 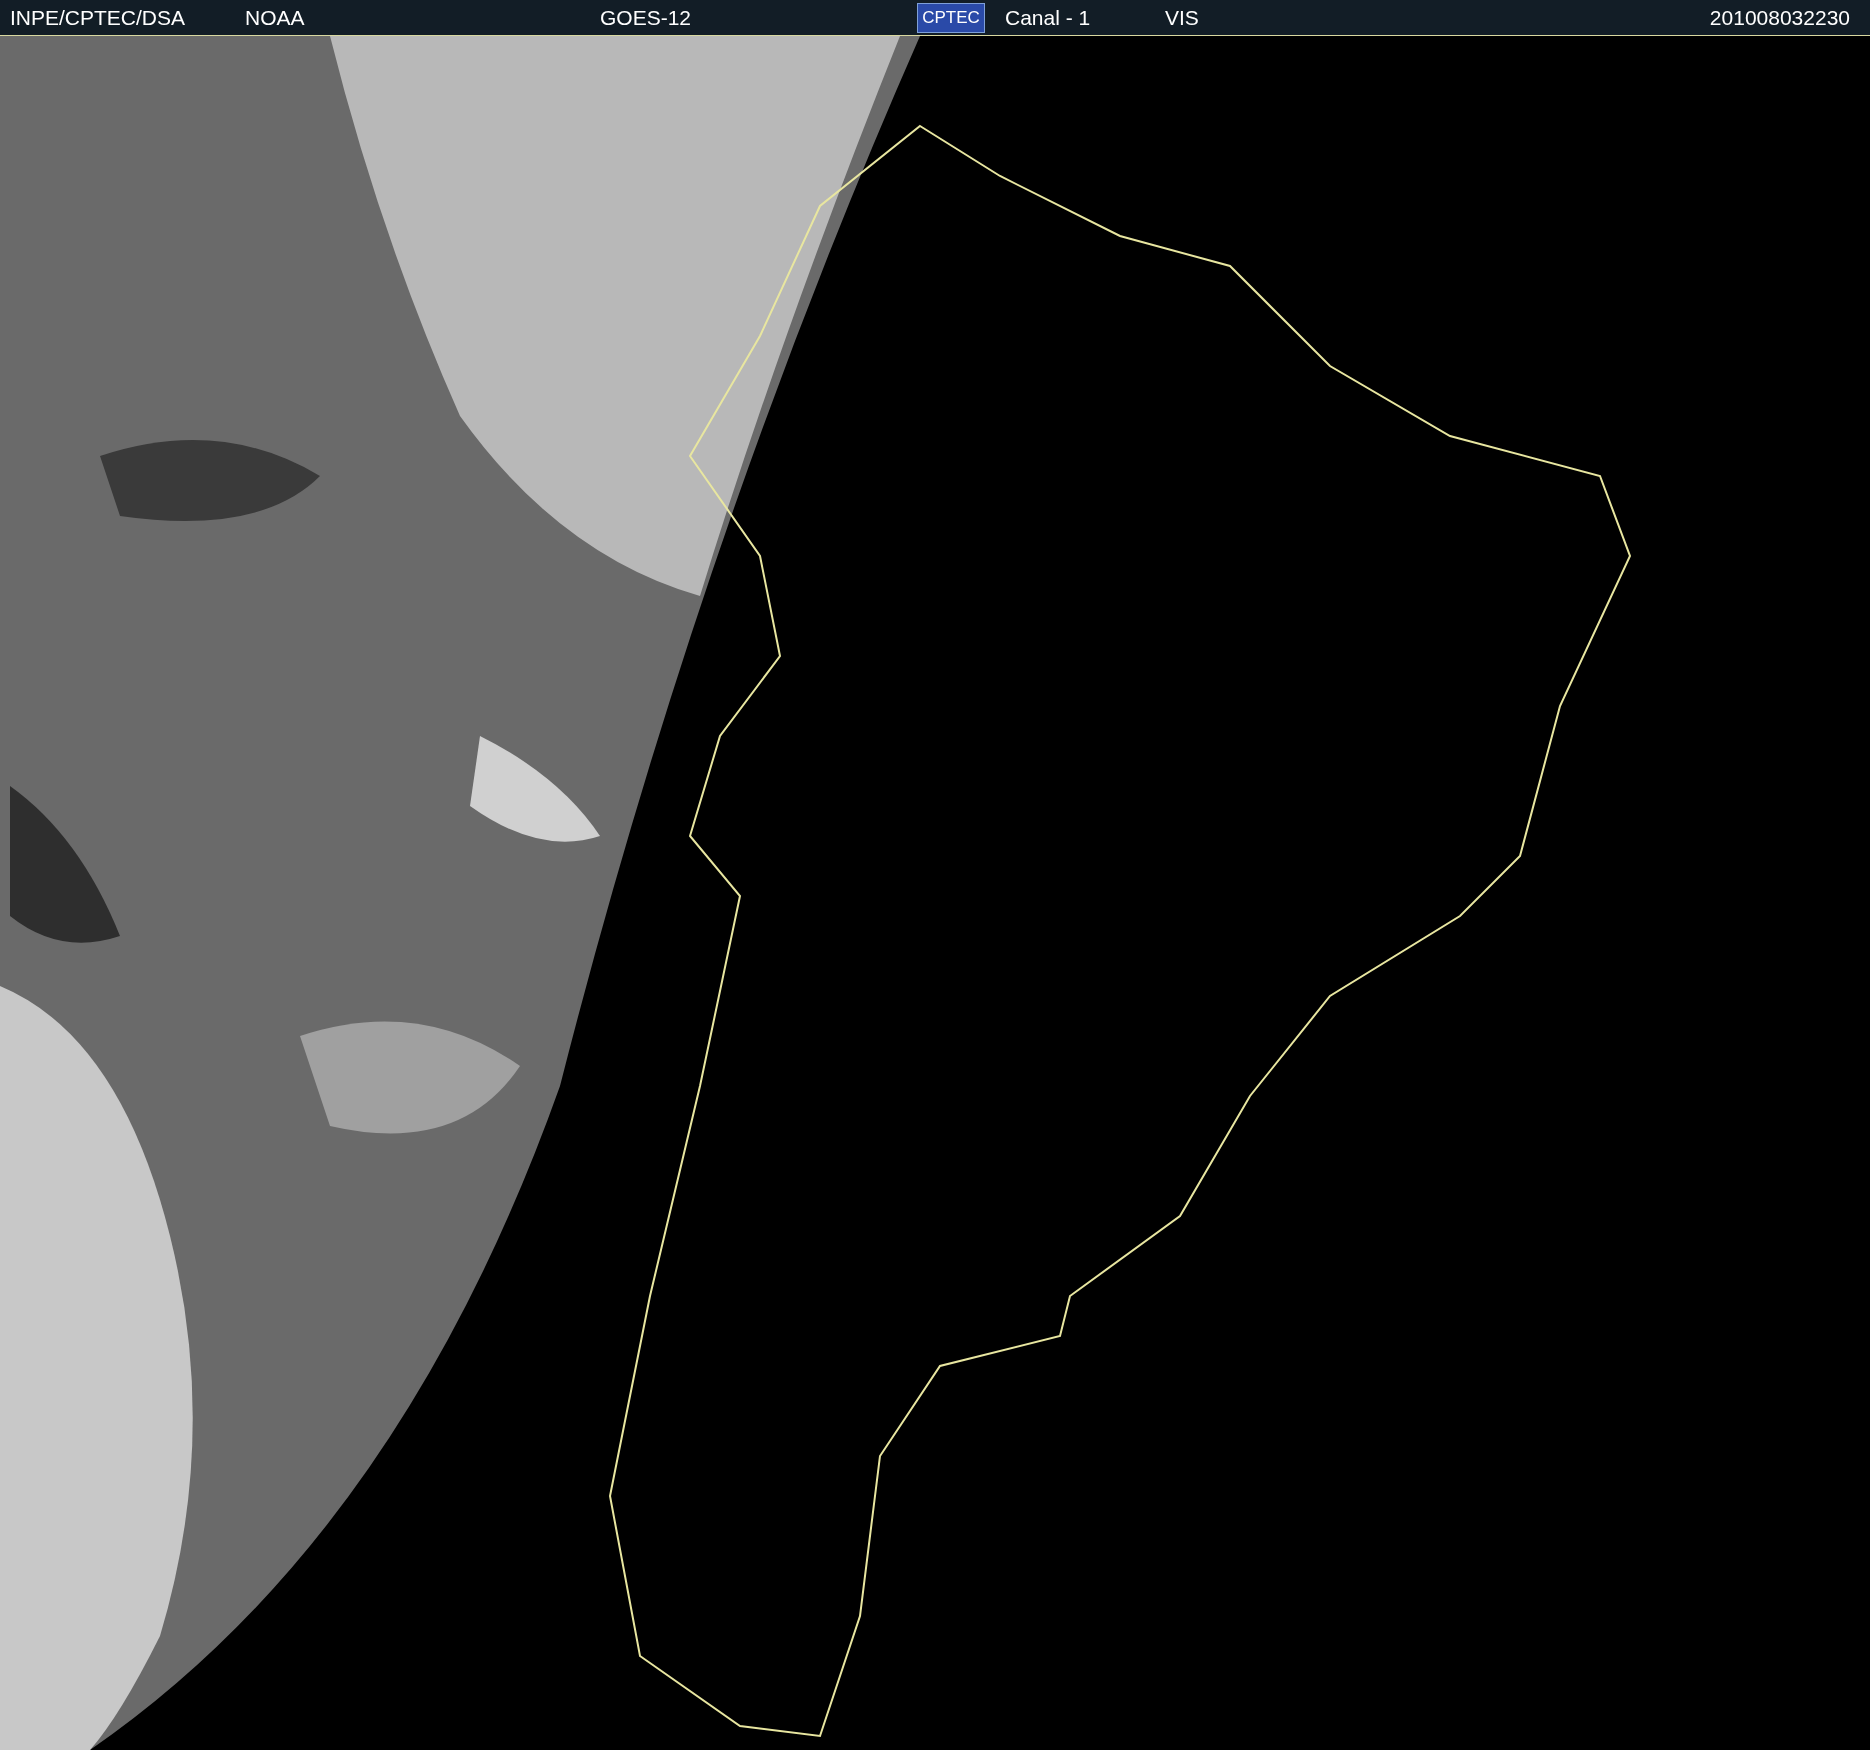 What do you see at coordinates (1182, 17) in the screenshot?
I see `band-label: VIS` at bounding box center [1182, 17].